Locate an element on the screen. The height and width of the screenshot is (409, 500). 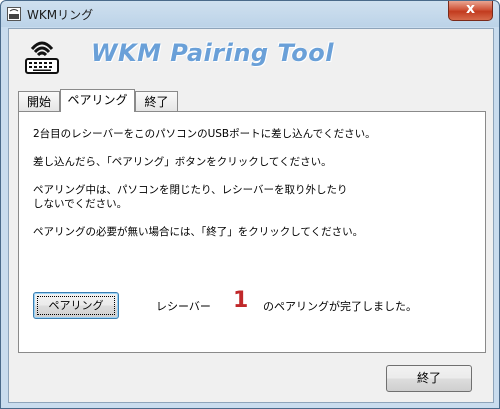
instruction-warning-2: しないでください。 is located at coordinates (80, 204).